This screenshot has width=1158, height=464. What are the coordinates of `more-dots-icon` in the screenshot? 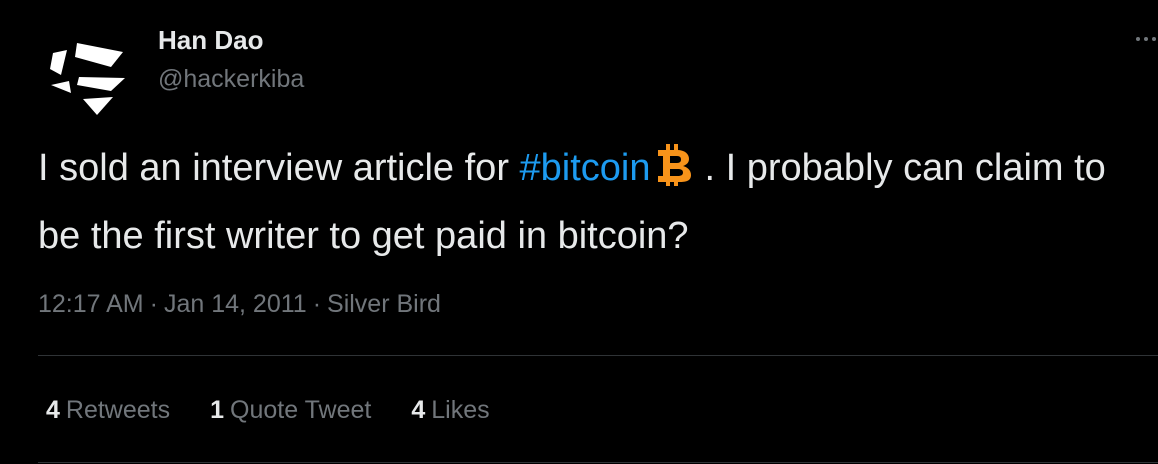 It's located at (1144, 39).